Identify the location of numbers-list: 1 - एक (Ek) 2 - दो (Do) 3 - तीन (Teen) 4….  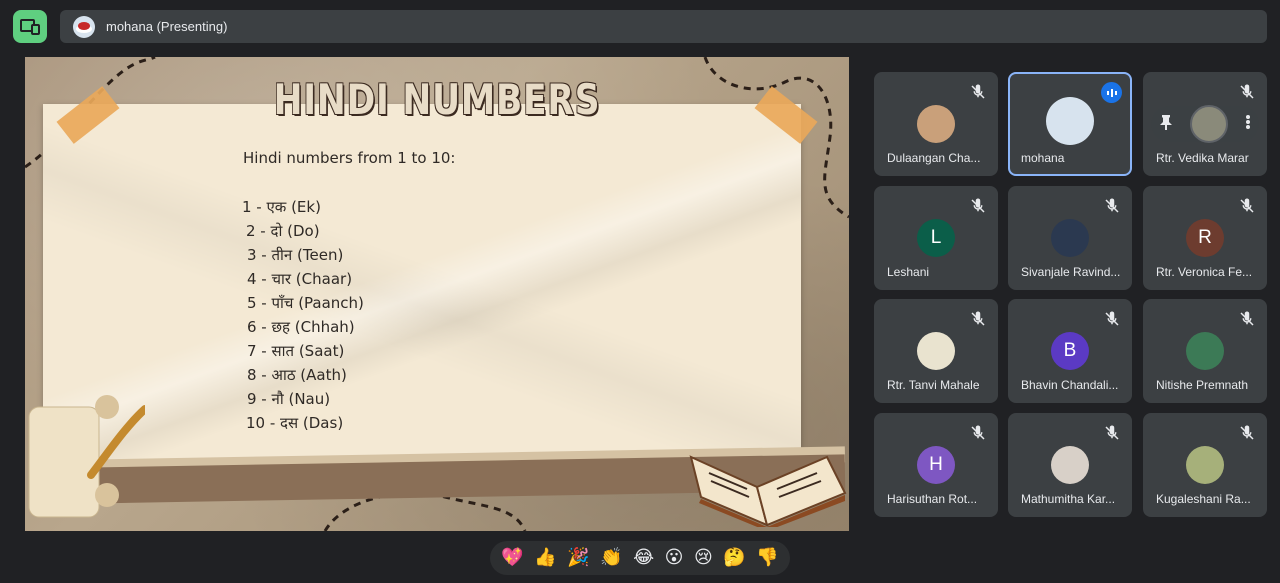
(303, 315).